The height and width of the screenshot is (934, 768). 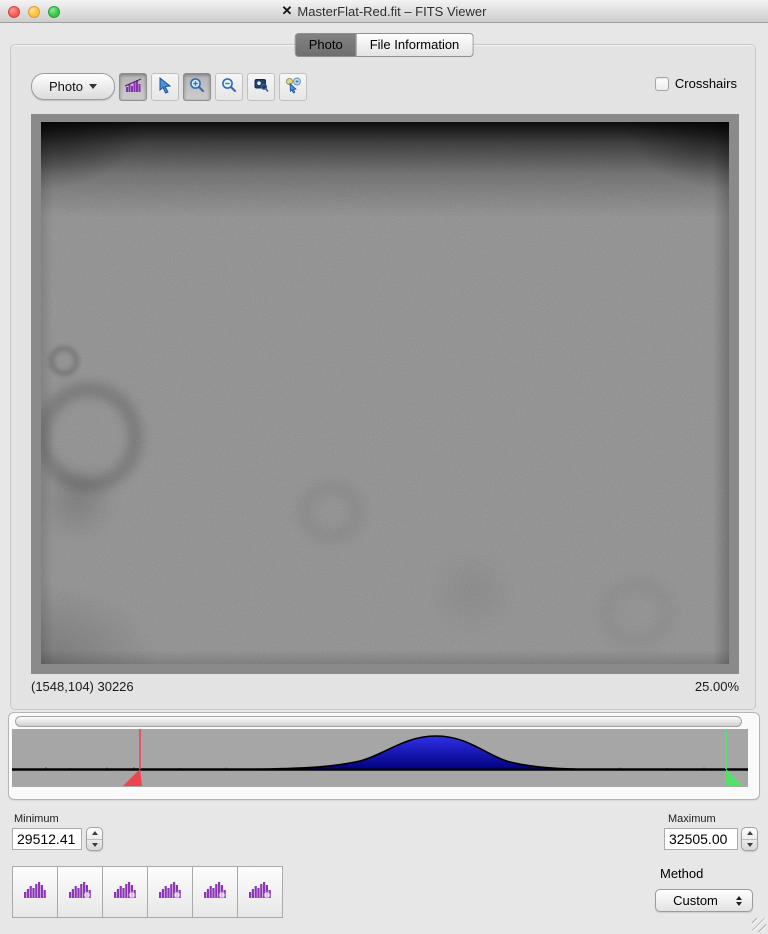 I want to click on zoom-out-tool-button, so click(x=229, y=87).